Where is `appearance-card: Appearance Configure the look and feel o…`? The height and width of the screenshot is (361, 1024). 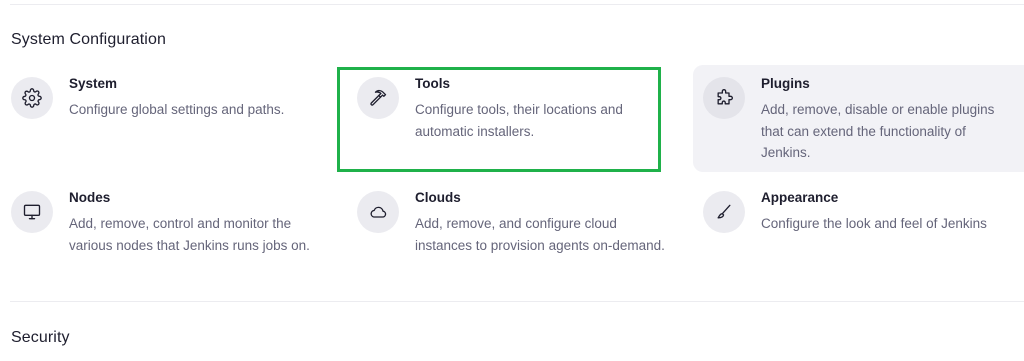 appearance-card: Appearance Configure the look and feel o… is located at coordinates (858, 229).